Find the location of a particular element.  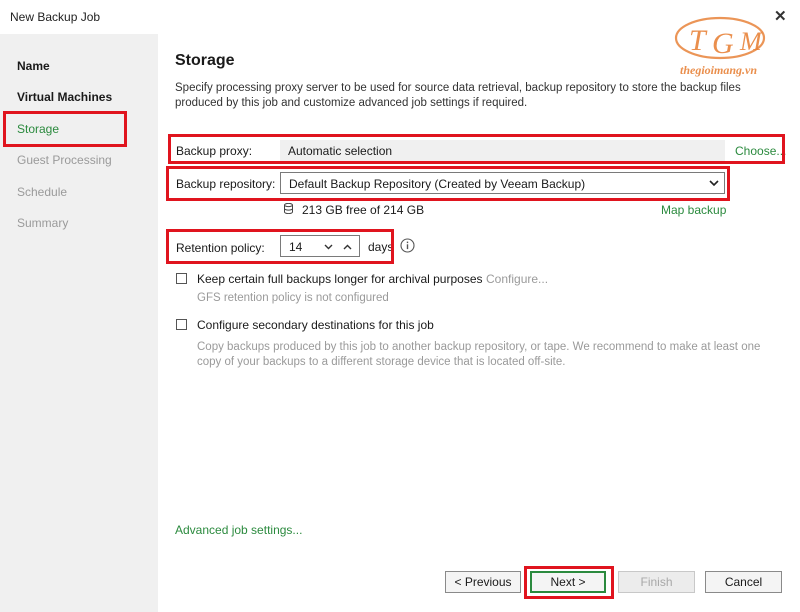

sidebar-item-guest-processing: Guest Processing is located at coordinates (64, 160).